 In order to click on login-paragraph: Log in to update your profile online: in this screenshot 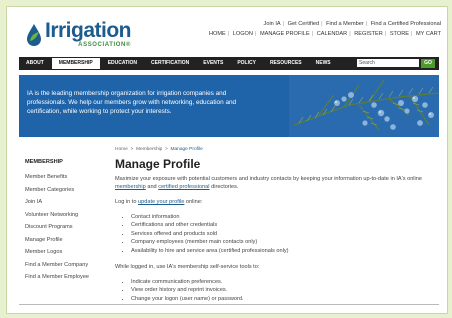, I will do `click(159, 202)`.